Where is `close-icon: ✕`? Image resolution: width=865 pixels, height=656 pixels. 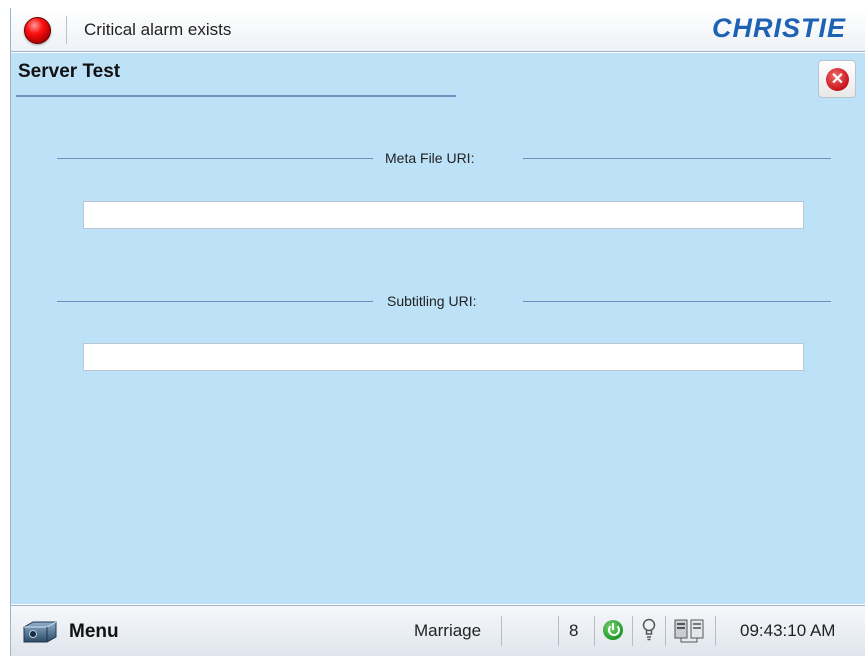
close-icon: ✕ is located at coordinates (837, 79).